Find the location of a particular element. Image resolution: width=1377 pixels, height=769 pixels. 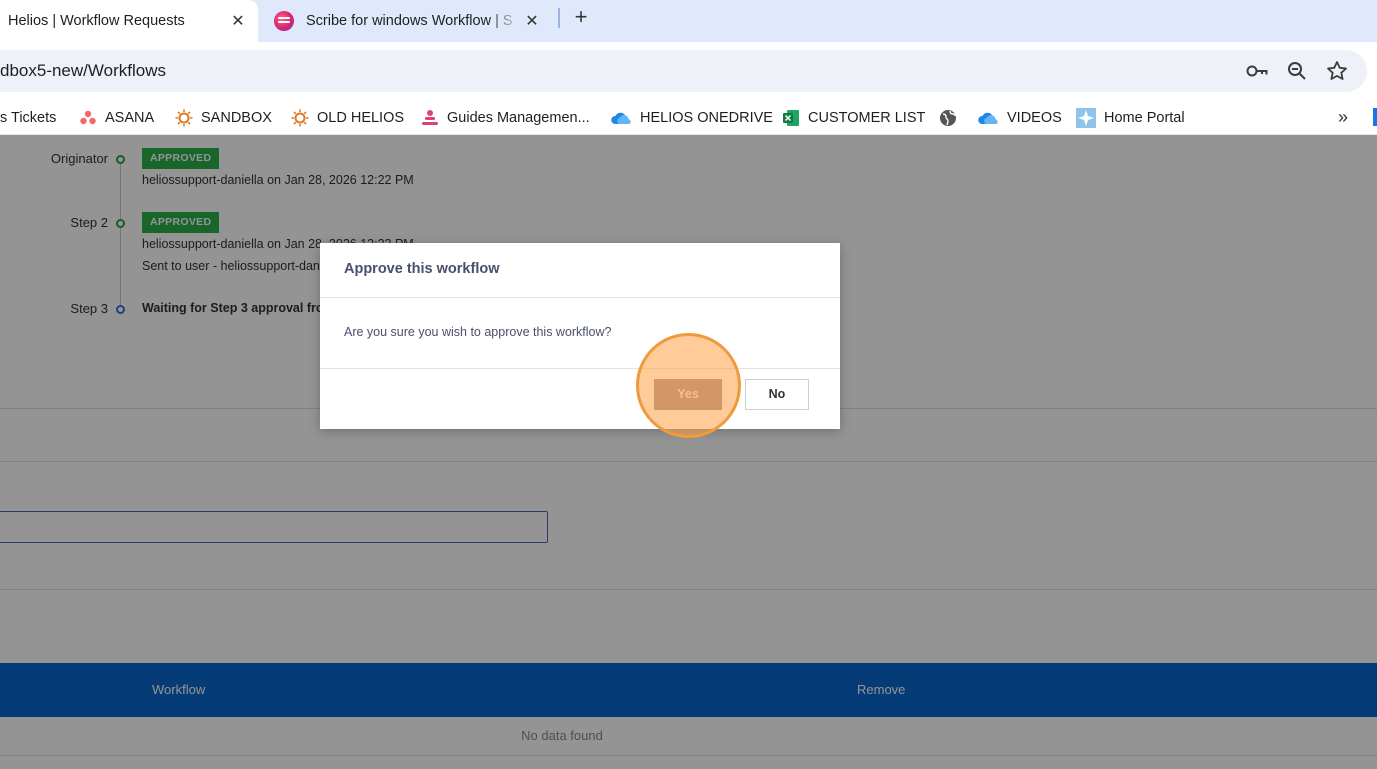

bookmark-label: s Tickets is located at coordinates (28, 118).